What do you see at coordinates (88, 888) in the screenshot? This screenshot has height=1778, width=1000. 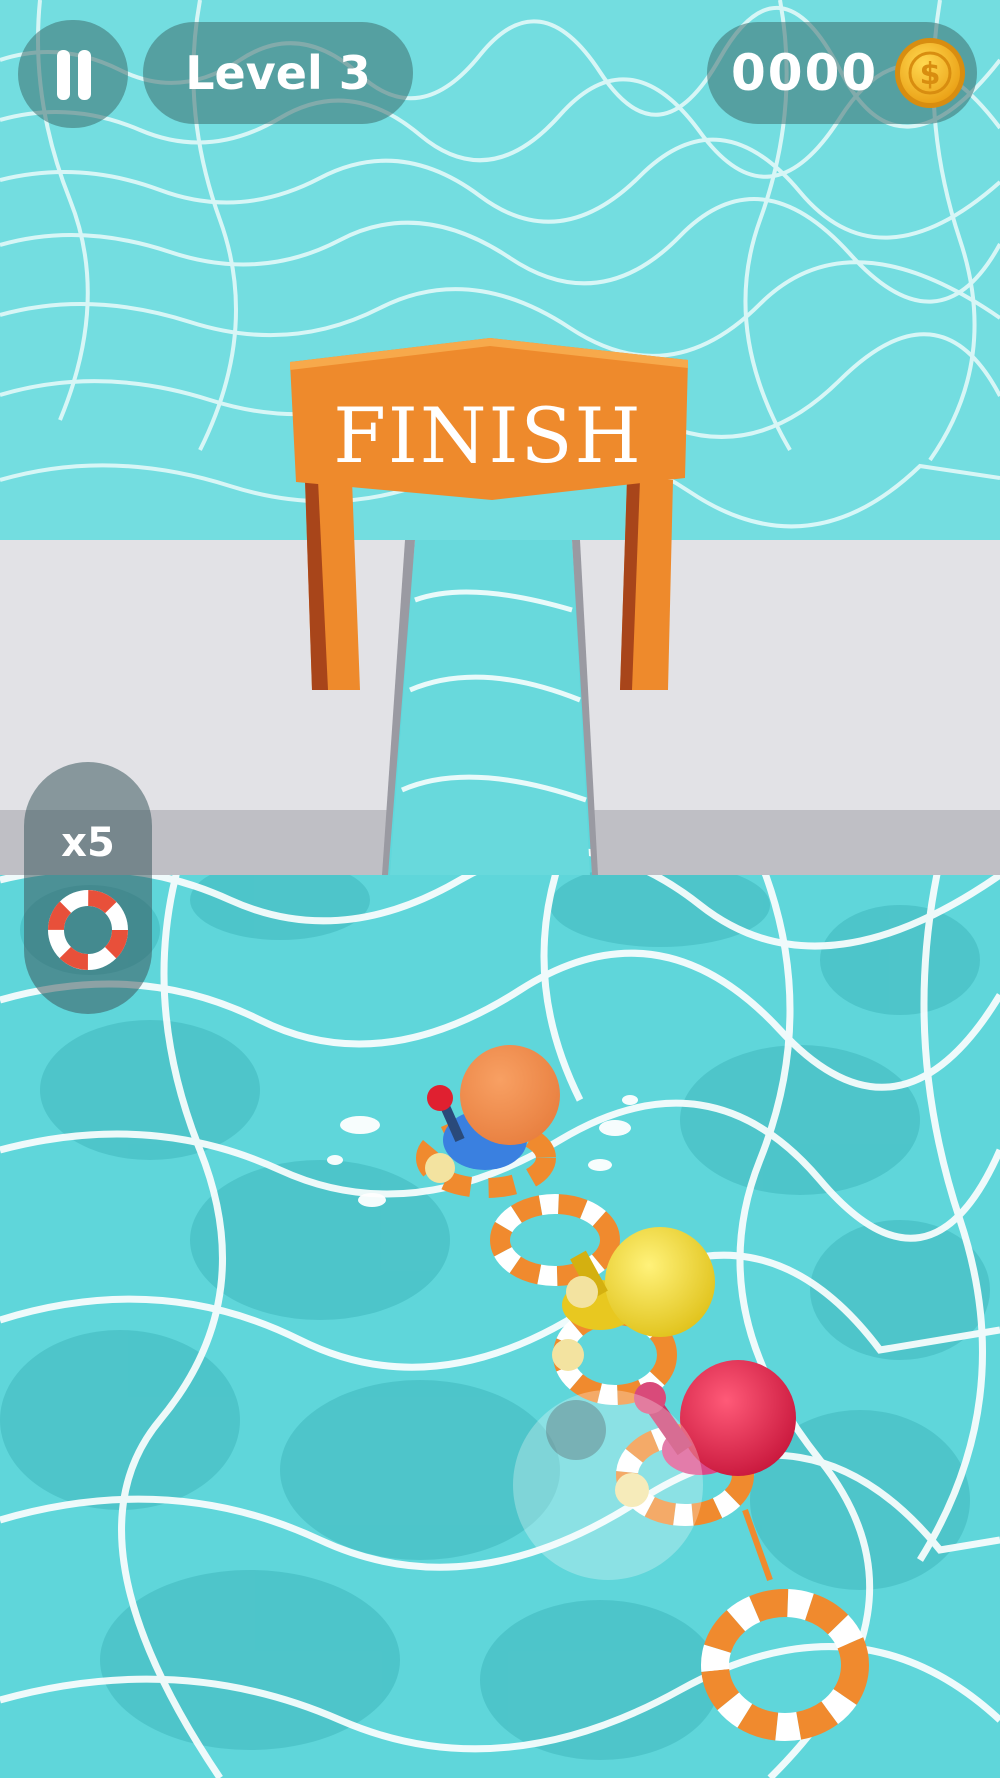 I see `life-ring-powerup: x5` at bounding box center [88, 888].